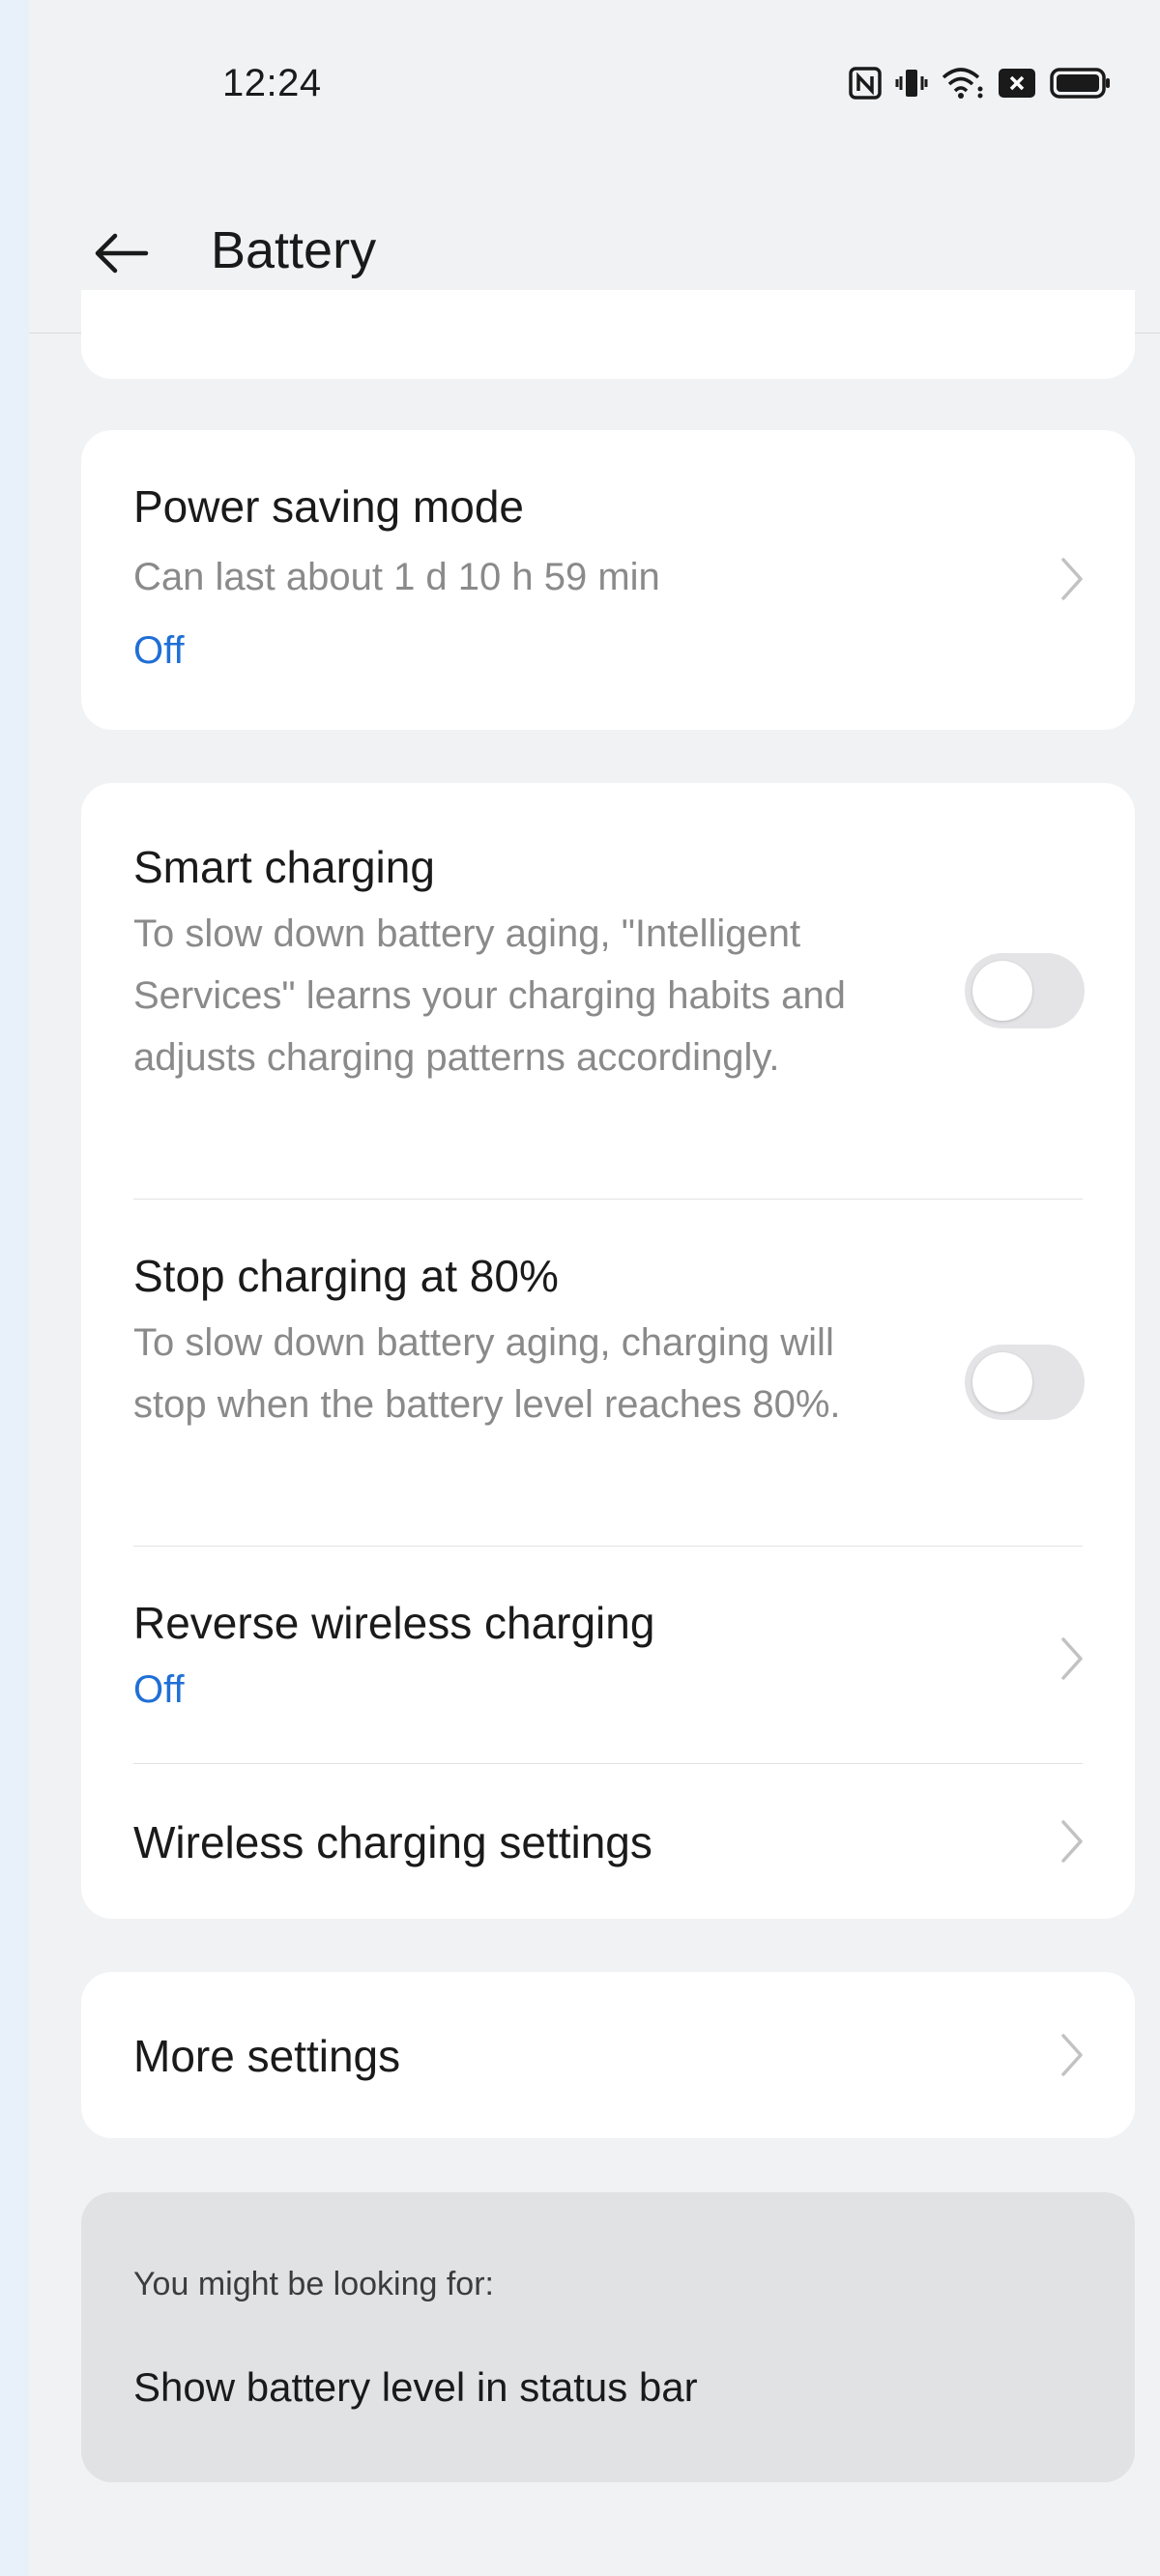  I want to click on reverse-wireless-title: Reverse wireless charging, so click(394, 1623).